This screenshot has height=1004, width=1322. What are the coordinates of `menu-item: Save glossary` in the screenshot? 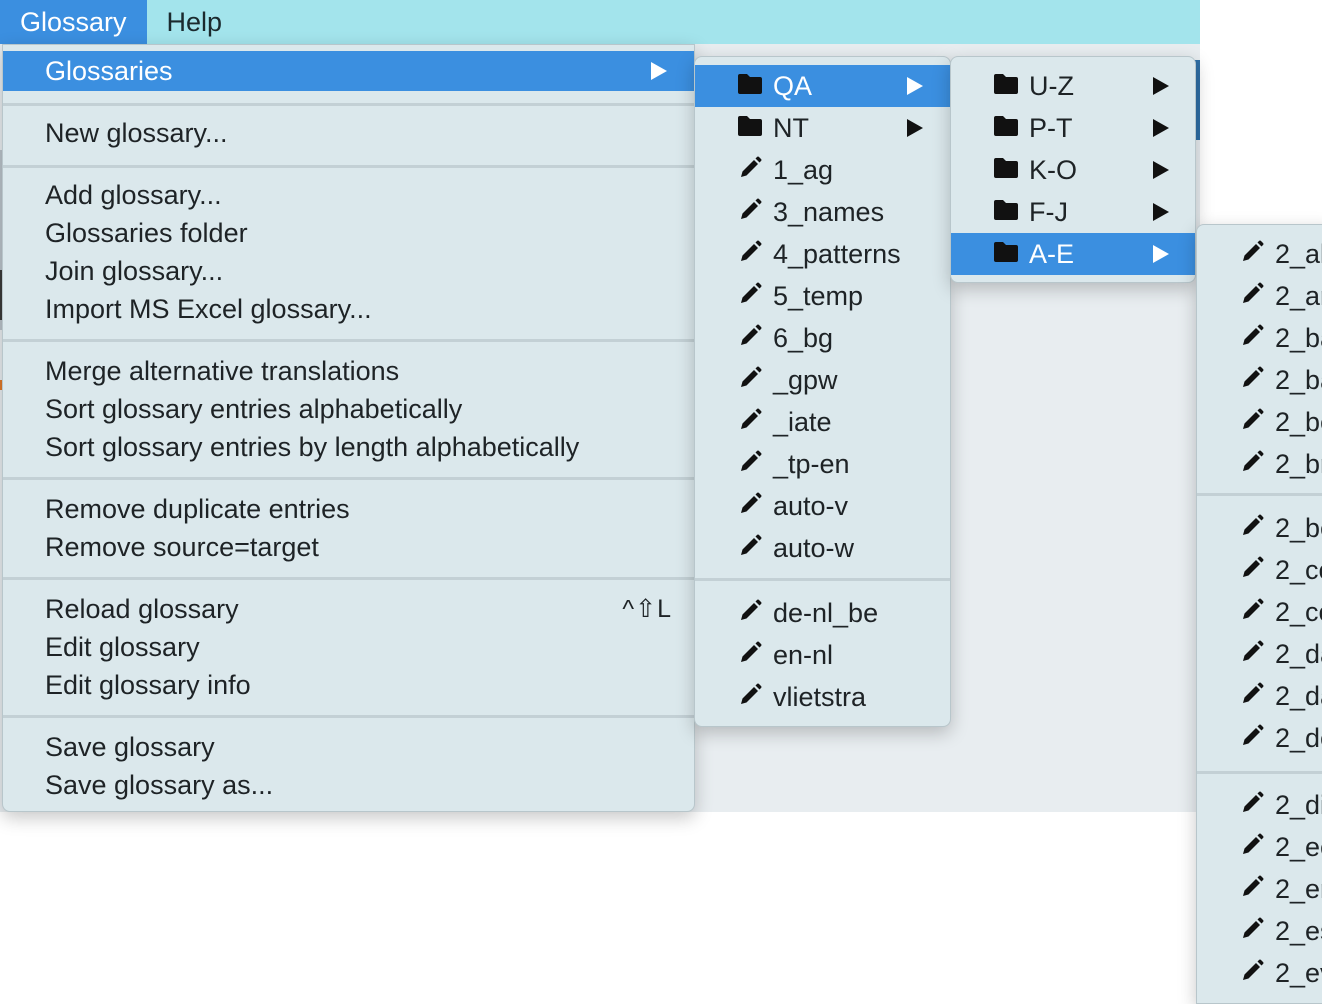 It's located at (348, 747).